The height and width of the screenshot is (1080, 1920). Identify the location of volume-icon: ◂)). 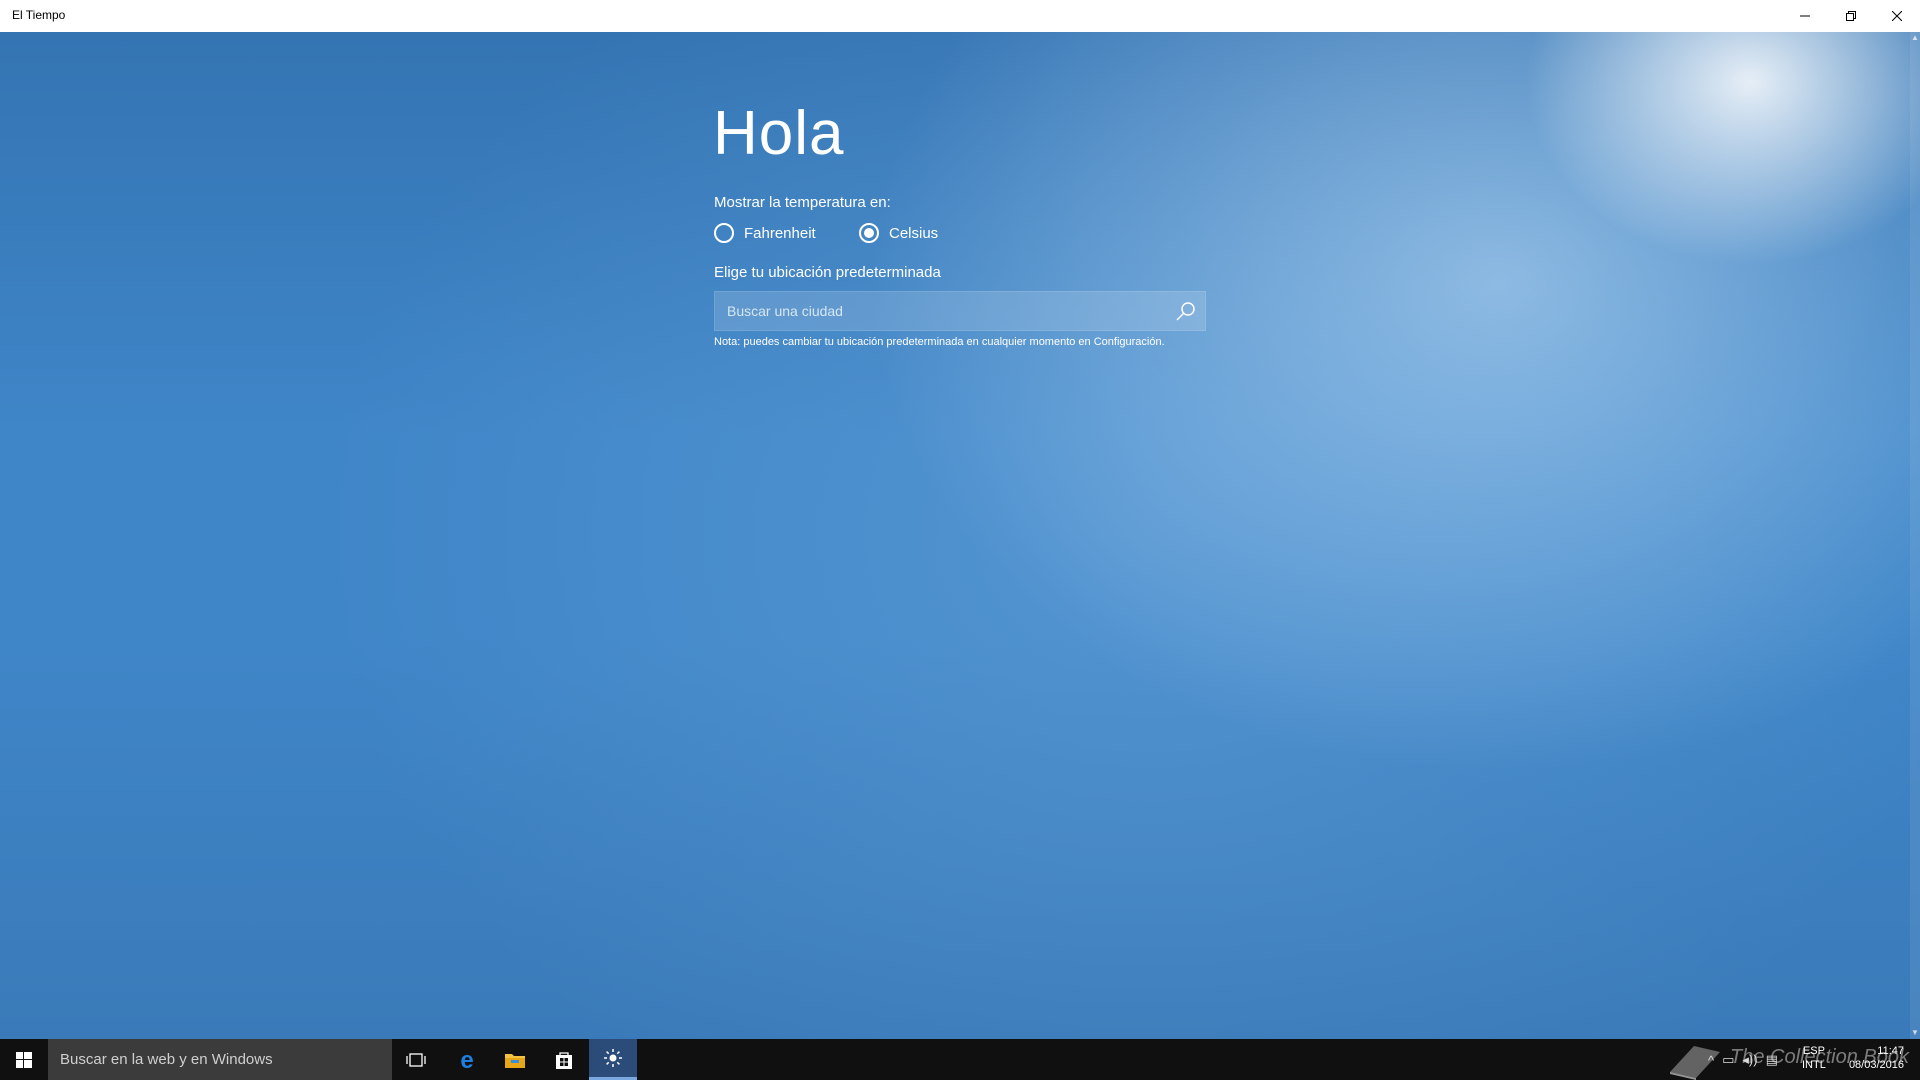
(1749, 1060).